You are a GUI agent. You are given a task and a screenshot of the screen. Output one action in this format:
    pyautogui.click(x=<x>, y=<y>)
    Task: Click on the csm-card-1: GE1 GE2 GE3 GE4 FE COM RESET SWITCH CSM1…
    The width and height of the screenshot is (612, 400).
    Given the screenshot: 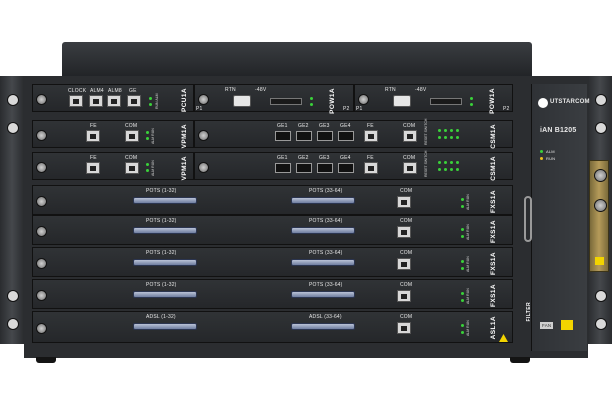 What is the action you would take?
    pyautogui.click(x=353, y=133)
    